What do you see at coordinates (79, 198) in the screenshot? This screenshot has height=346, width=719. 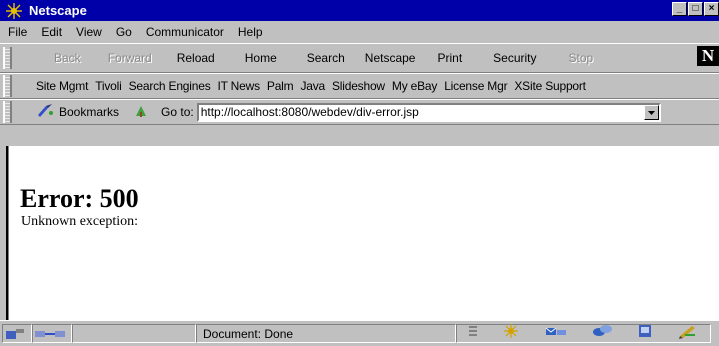 I see `error-heading: Error: 500` at bounding box center [79, 198].